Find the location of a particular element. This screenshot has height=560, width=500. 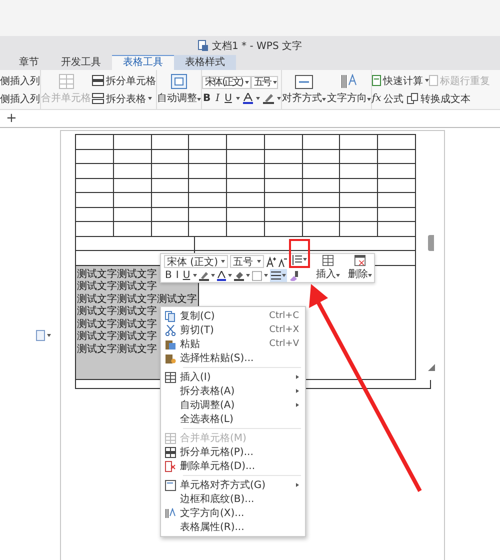

paste-special-icon is located at coordinates (170, 358).